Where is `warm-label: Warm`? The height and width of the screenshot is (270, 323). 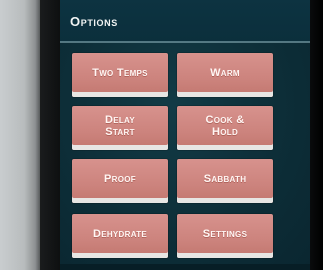 warm-label: Warm is located at coordinates (225, 73).